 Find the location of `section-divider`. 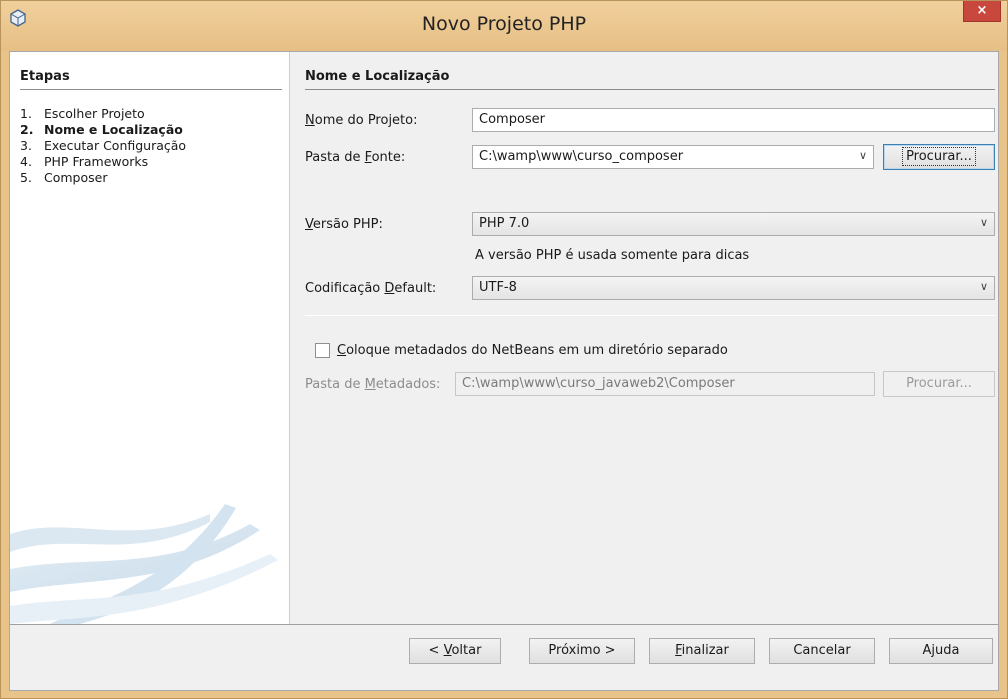

section-divider is located at coordinates (650, 89).